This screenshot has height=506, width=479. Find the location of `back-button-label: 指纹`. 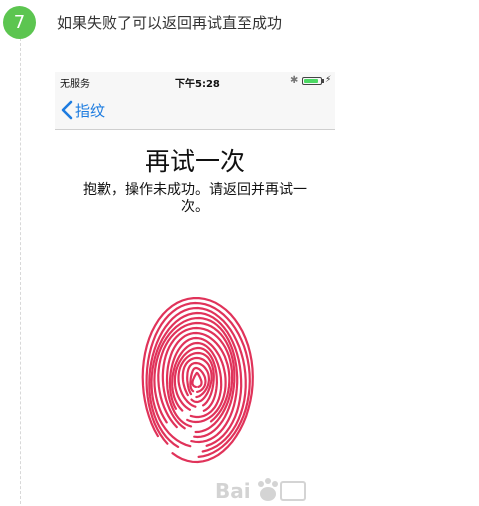

back-button-label: 指纹 is located at coordinates (90, 110).